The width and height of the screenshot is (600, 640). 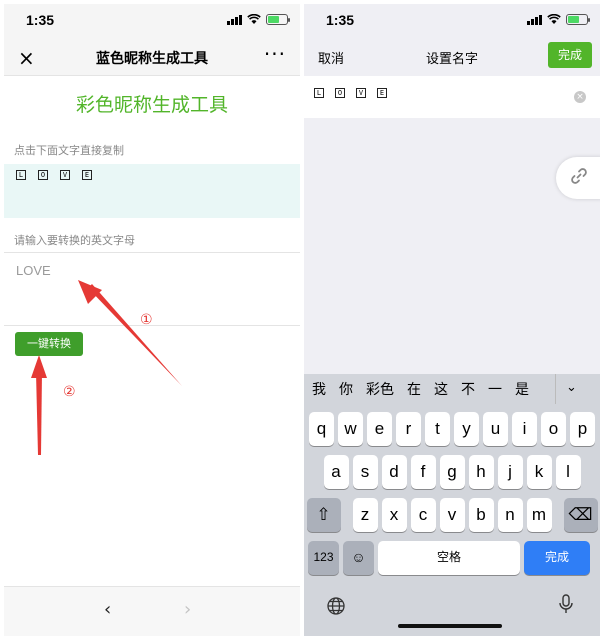 I want to click on key-row-1: qwertyuiop, so click(x=452, y=429).